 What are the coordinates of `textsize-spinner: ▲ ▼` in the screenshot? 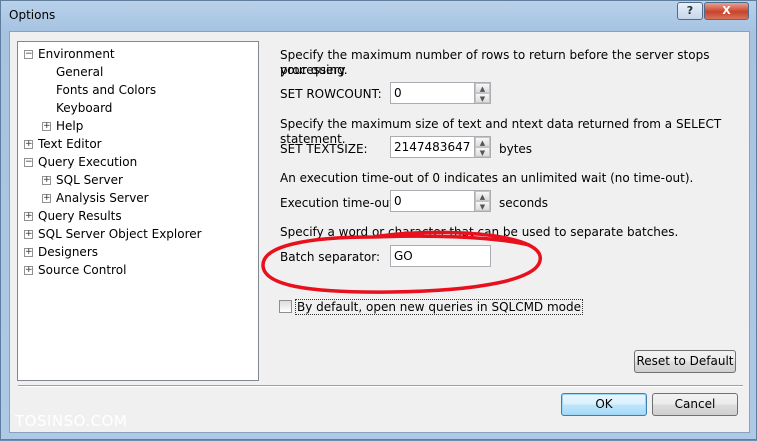 It's located at (483, 147).